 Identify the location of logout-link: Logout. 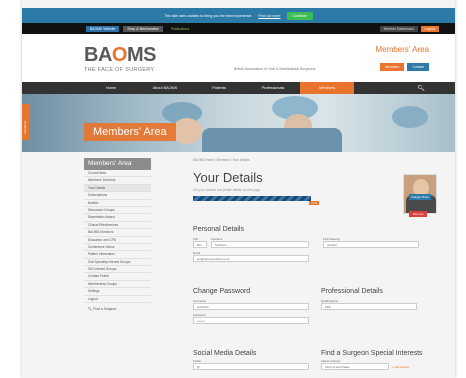
(429, 28).